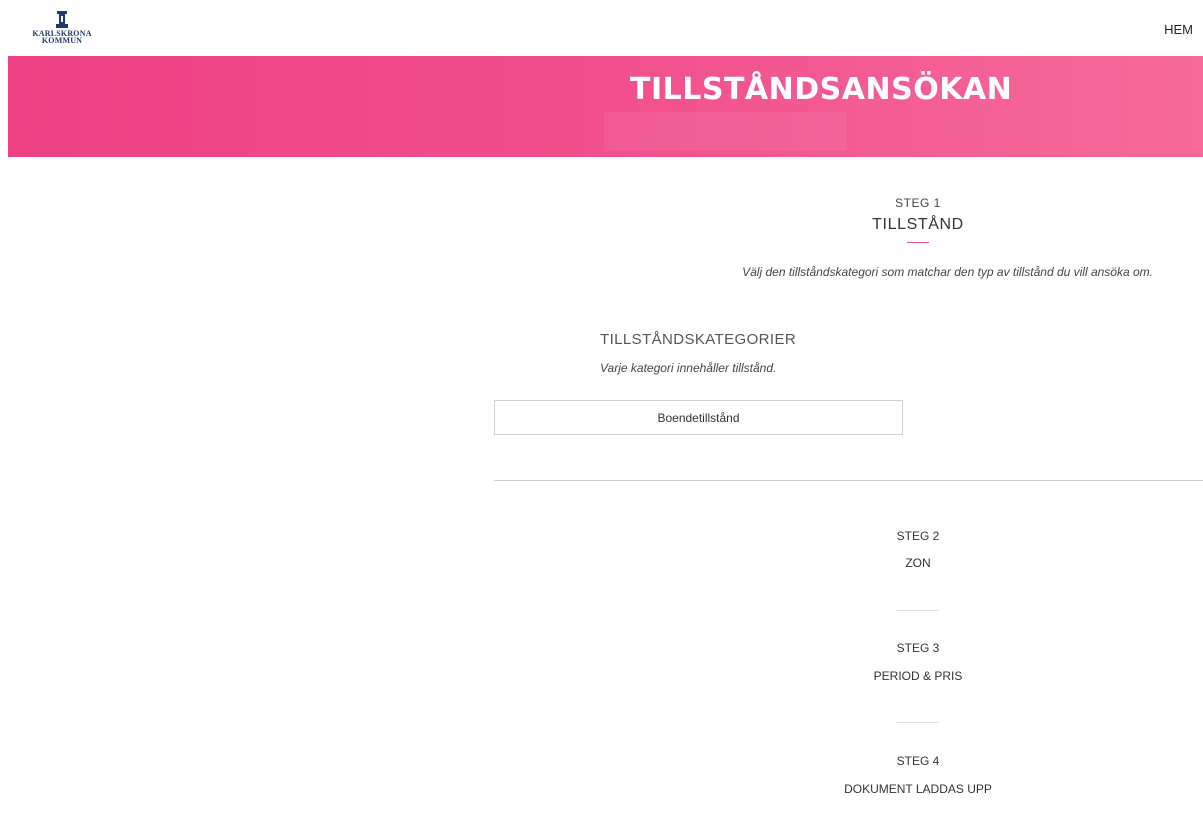  I want to click on category-button-label: Boendetillstånd, so click(698, 417).